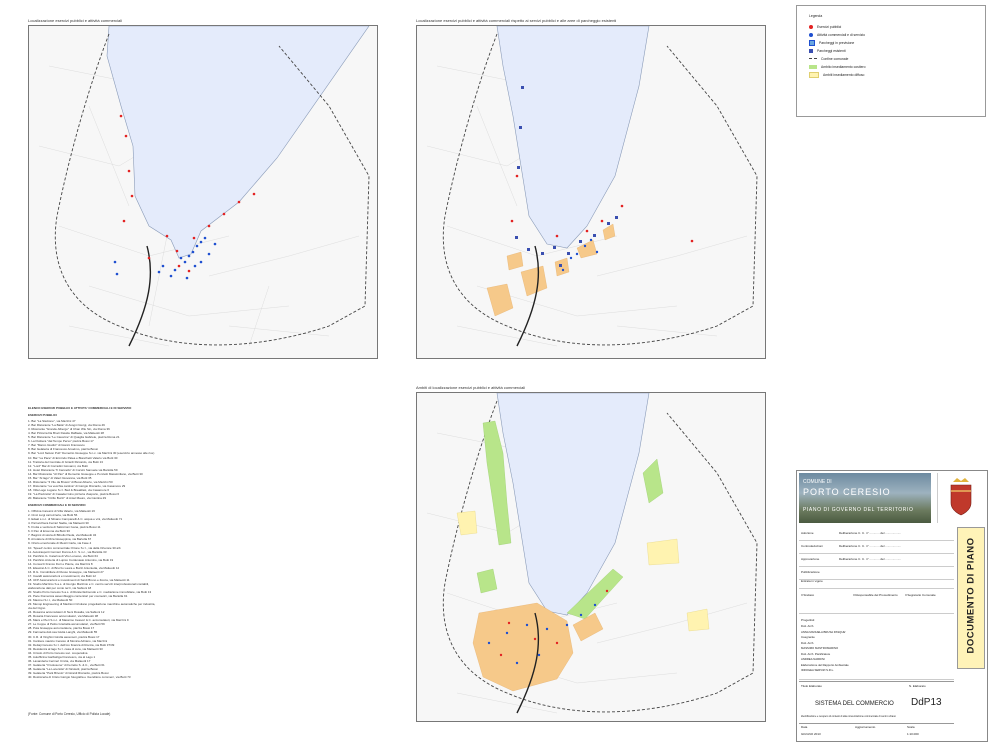 This screenshot has width=992, height=747. I want to click on parking-planned-icon, so click(812, 42).